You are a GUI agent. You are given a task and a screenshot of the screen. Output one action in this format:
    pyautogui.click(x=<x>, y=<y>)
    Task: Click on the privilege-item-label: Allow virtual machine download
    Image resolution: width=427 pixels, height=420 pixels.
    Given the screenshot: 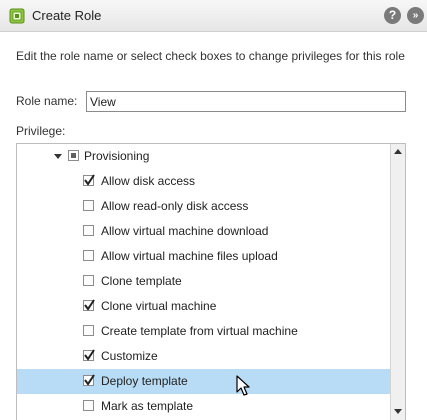 What is the action you would take?
    pyautogui.click(x=185, y=231)
    